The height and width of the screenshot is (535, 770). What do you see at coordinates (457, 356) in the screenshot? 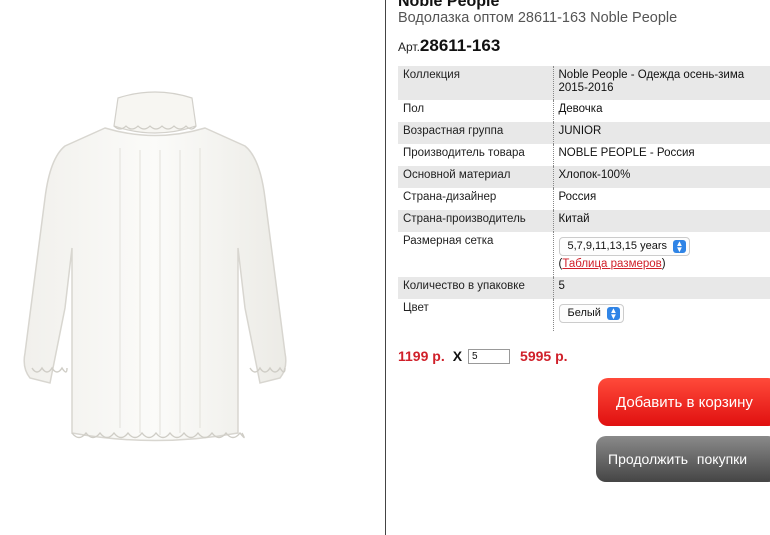
I see `times-sign: X` at bounding box center [457, 356].